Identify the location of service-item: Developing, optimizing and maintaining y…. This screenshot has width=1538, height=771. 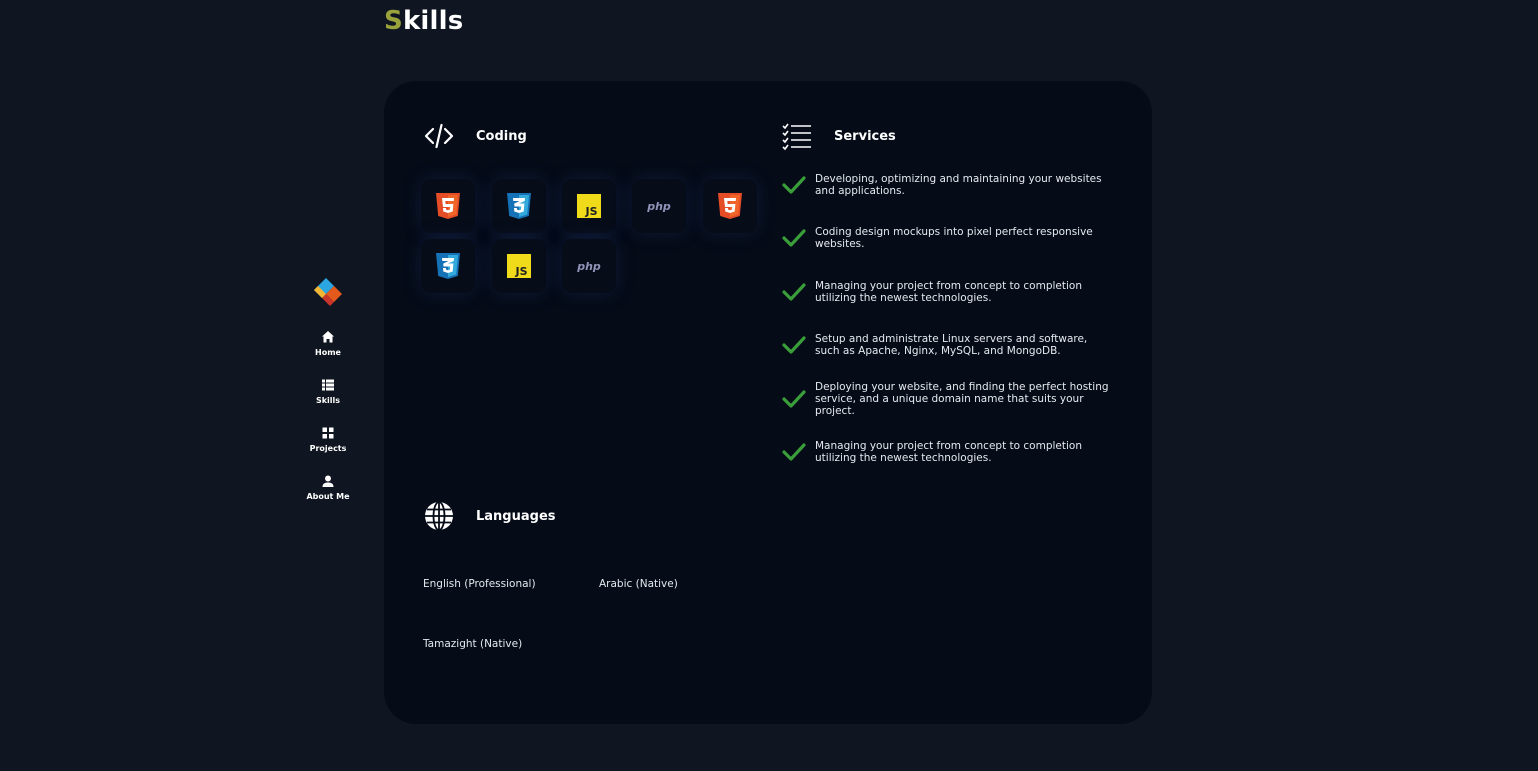
(947, 185).